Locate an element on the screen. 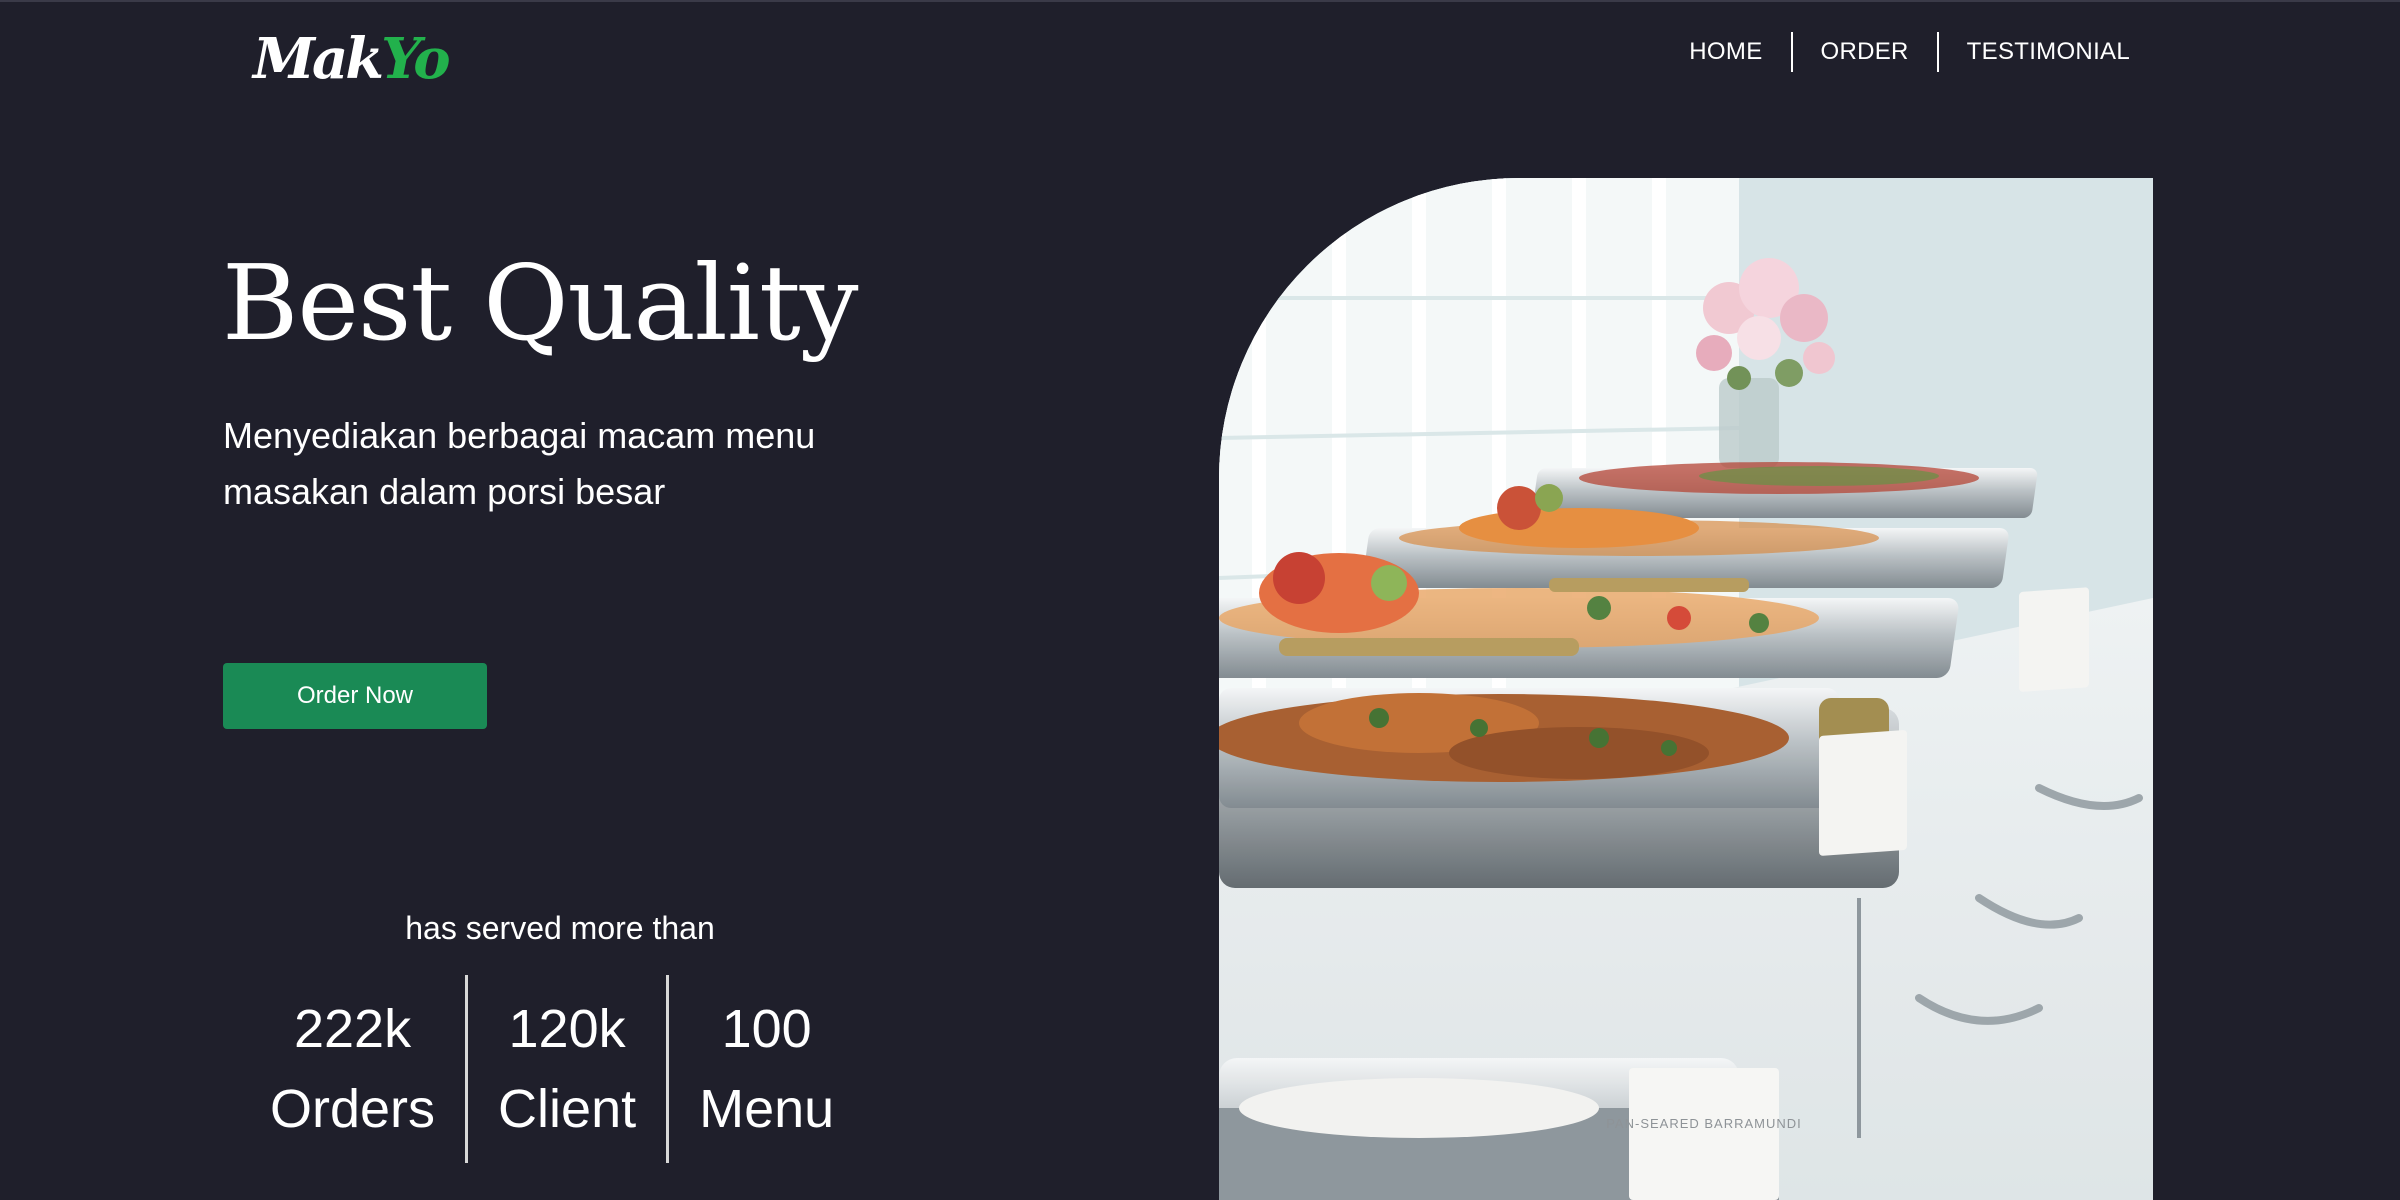 This screenshot has height=1200, width=2400. stat-label: Menu is located at coordinates (767, 1109).